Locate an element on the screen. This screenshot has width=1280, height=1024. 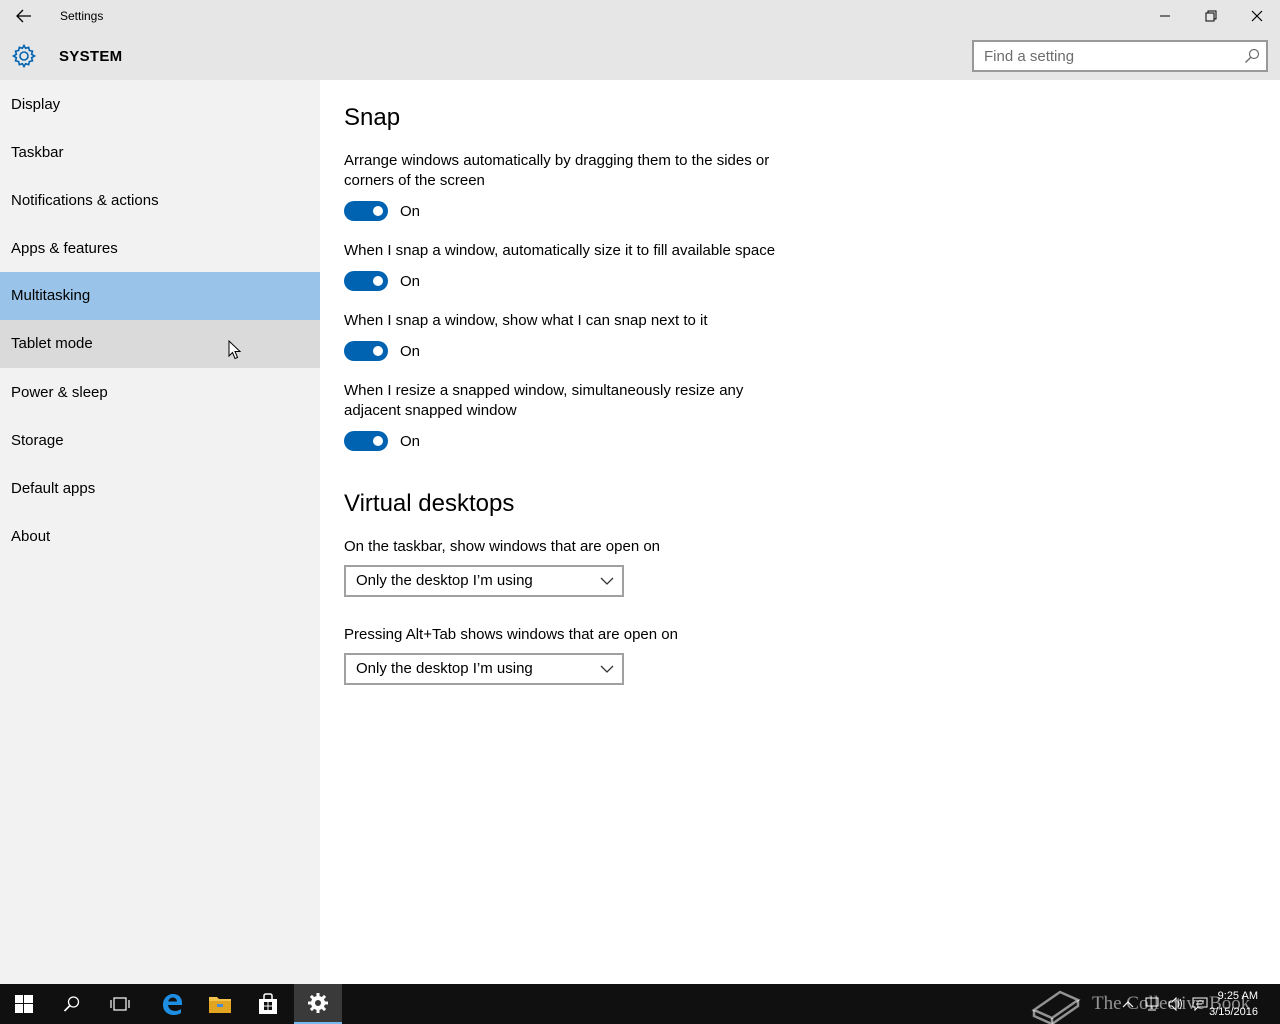
snap-setting-3-toggle-row: On is located at coordinates (382, 351).